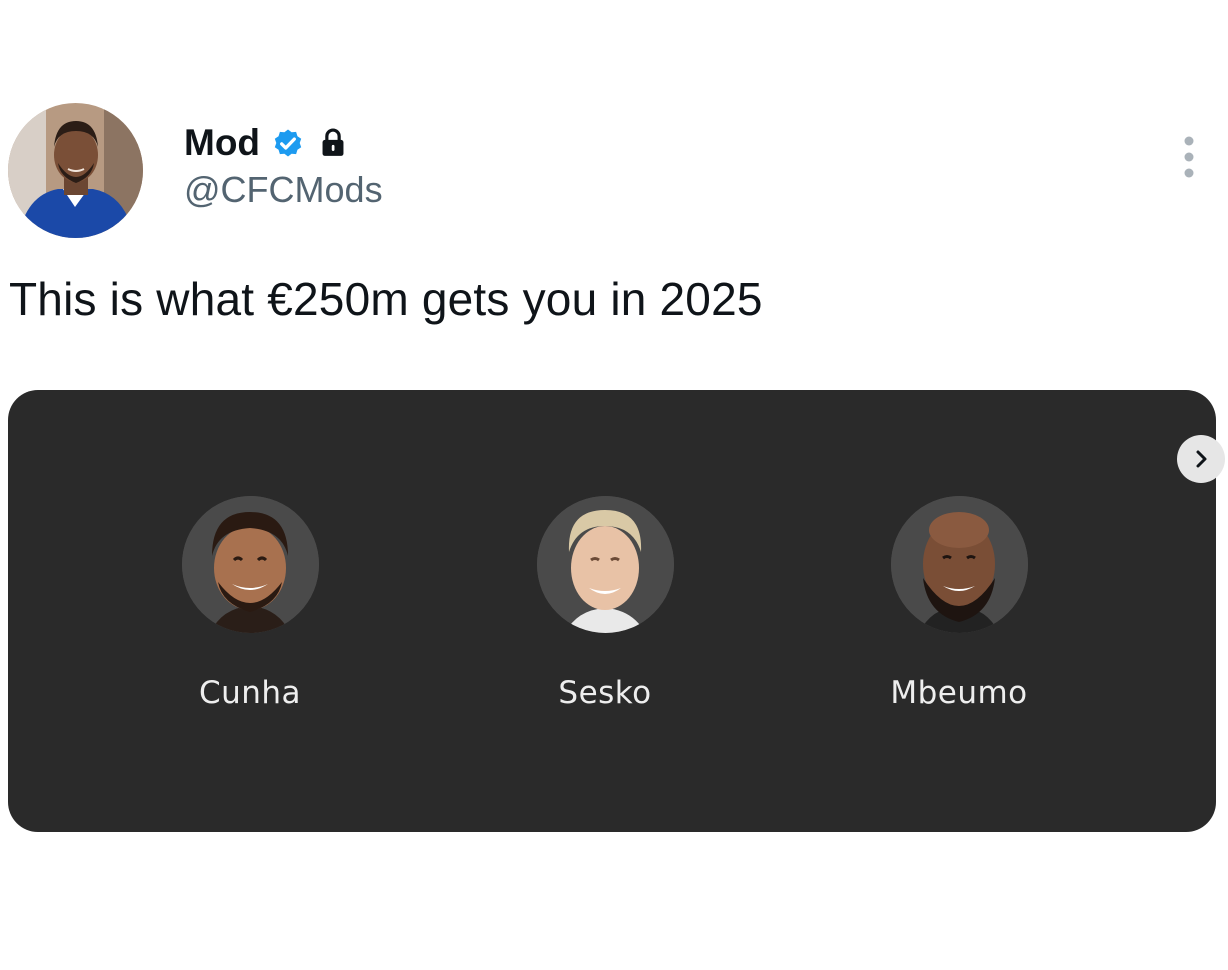 The image size is (1228, 970). Describe the element at coordinates (222, 143) in the screenshot. I see `author-display-name: Mod` at that location.